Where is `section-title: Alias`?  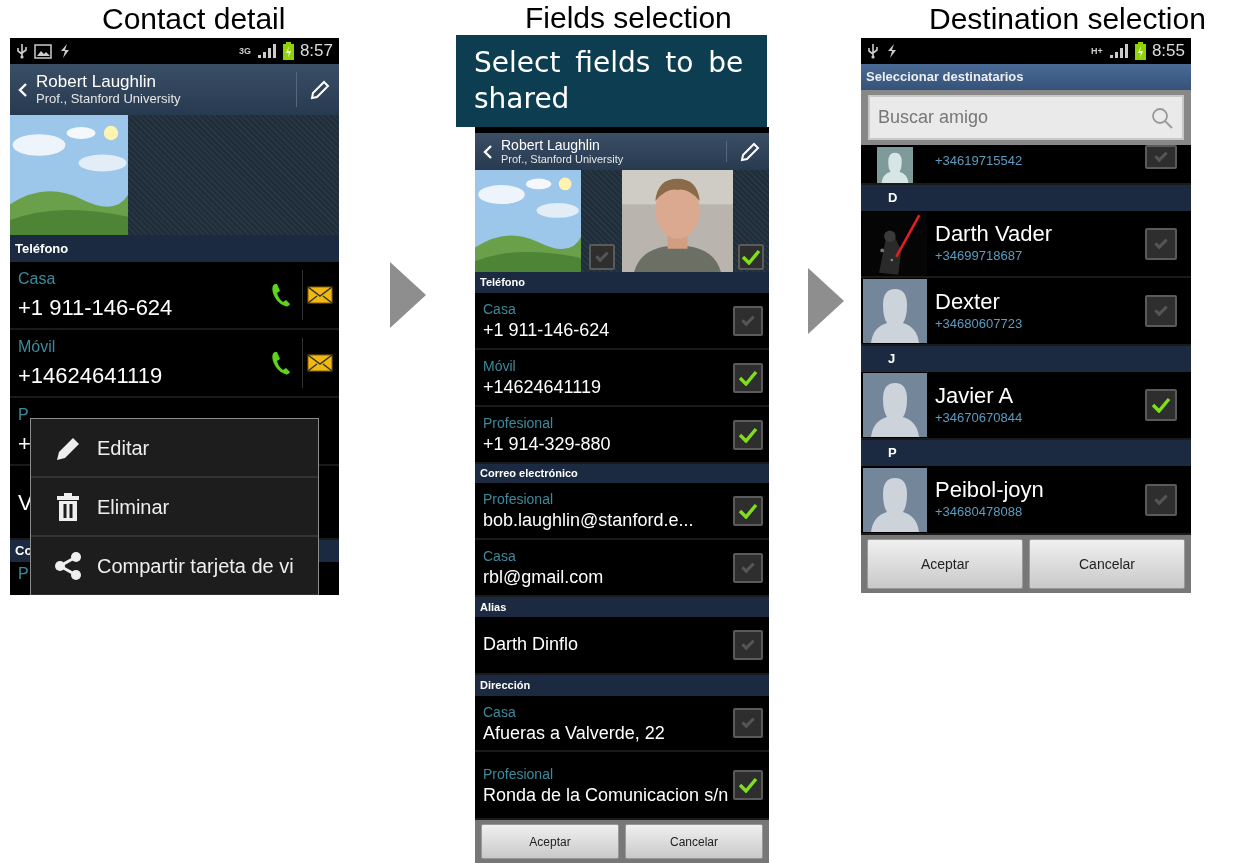 section-title: Alias is located at coordinates (493, 607).